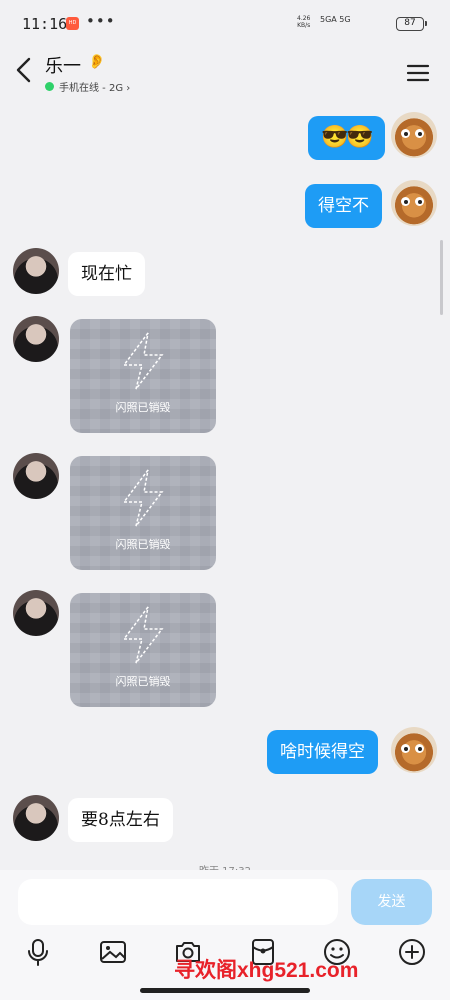 The height and width of the screenshot is (1000, 450). I want to click on online-status: 手机在线 - 2G ›, so click(87, 86).